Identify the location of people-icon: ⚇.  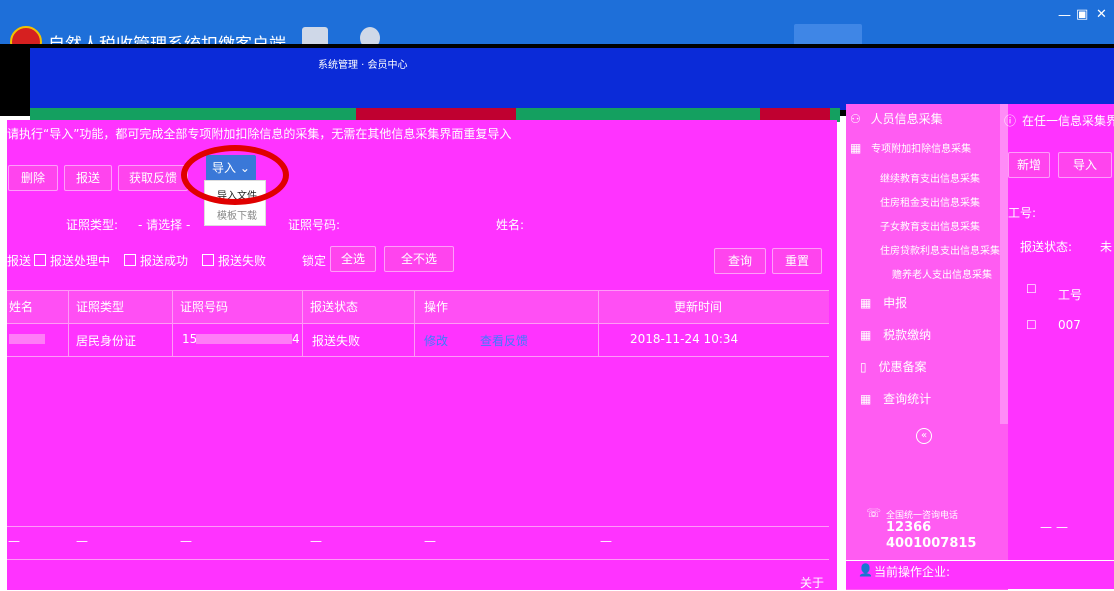
(855, 119).